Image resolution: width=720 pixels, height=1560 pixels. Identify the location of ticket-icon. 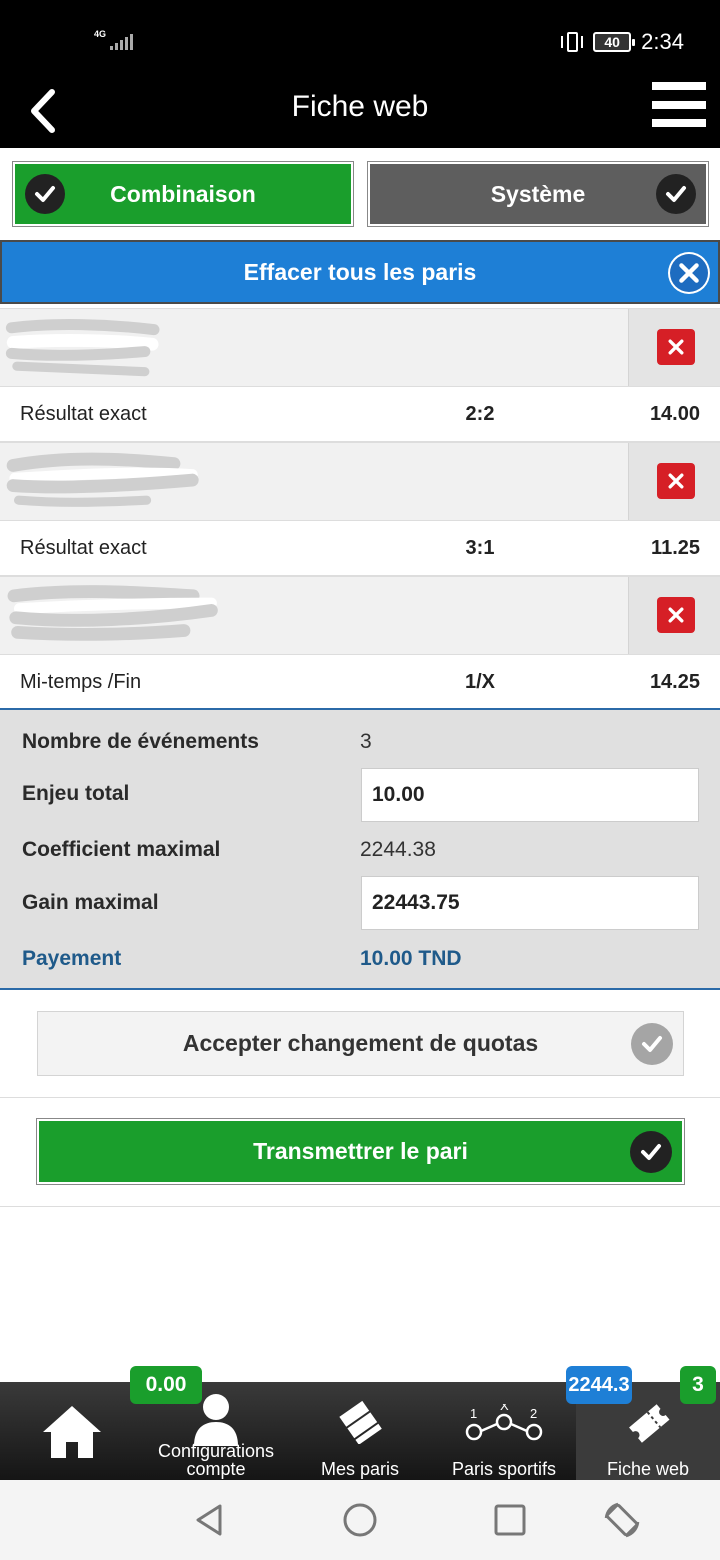
(649, 1423).